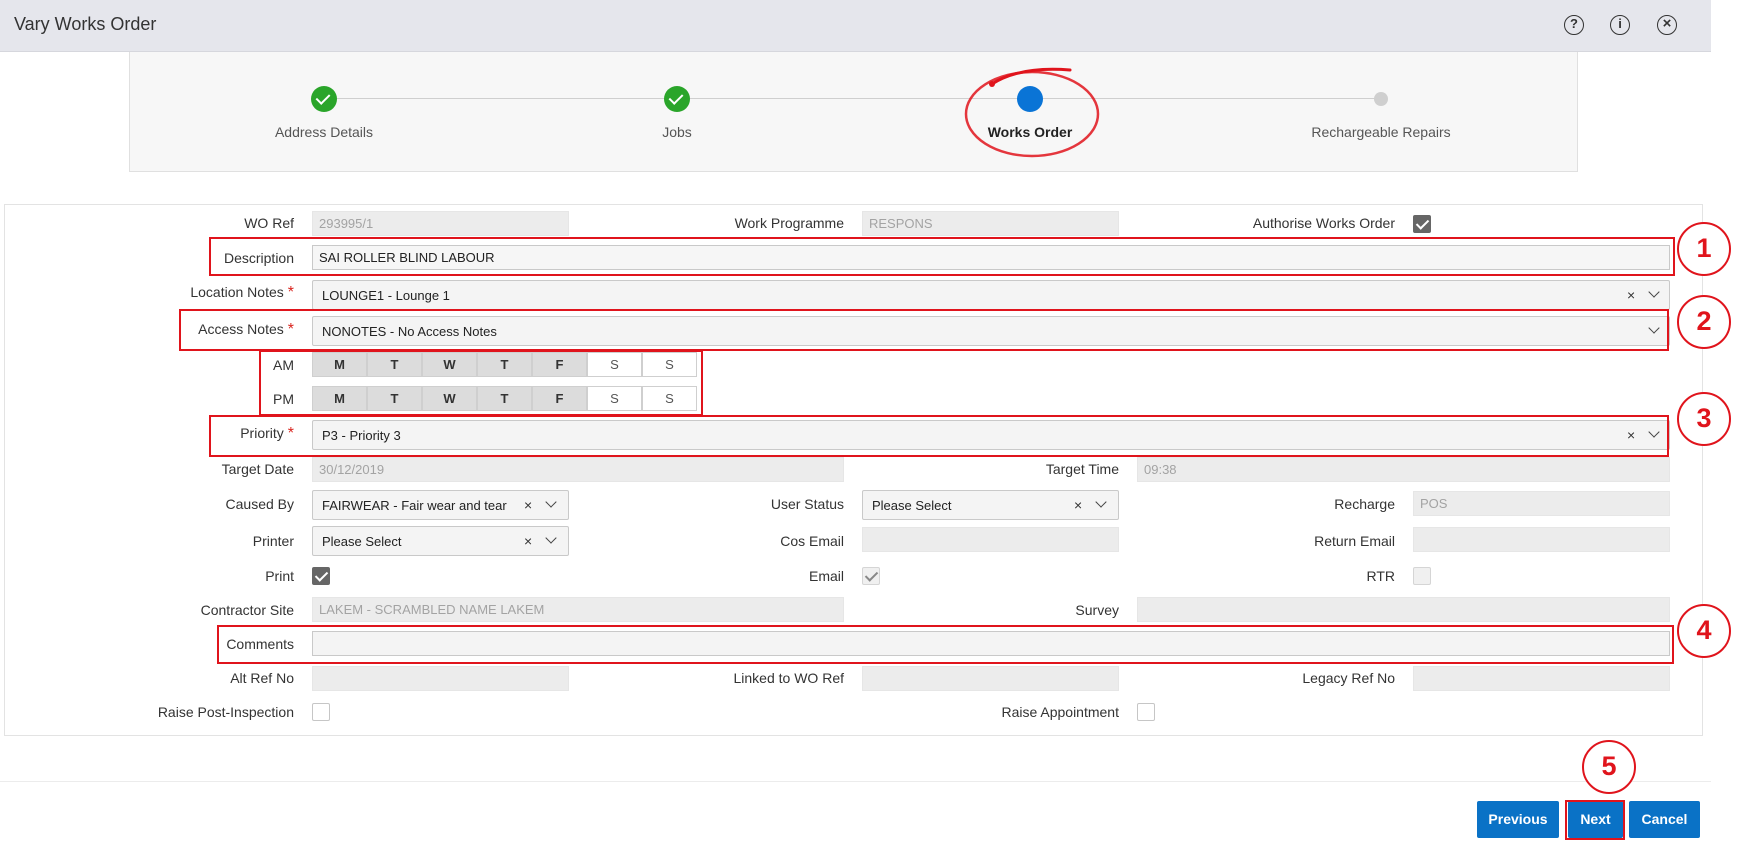  What do you see at coordinates (290, 292) in the screenshot?
I see `required-asterisk: *` at bounding box center [290, 292].